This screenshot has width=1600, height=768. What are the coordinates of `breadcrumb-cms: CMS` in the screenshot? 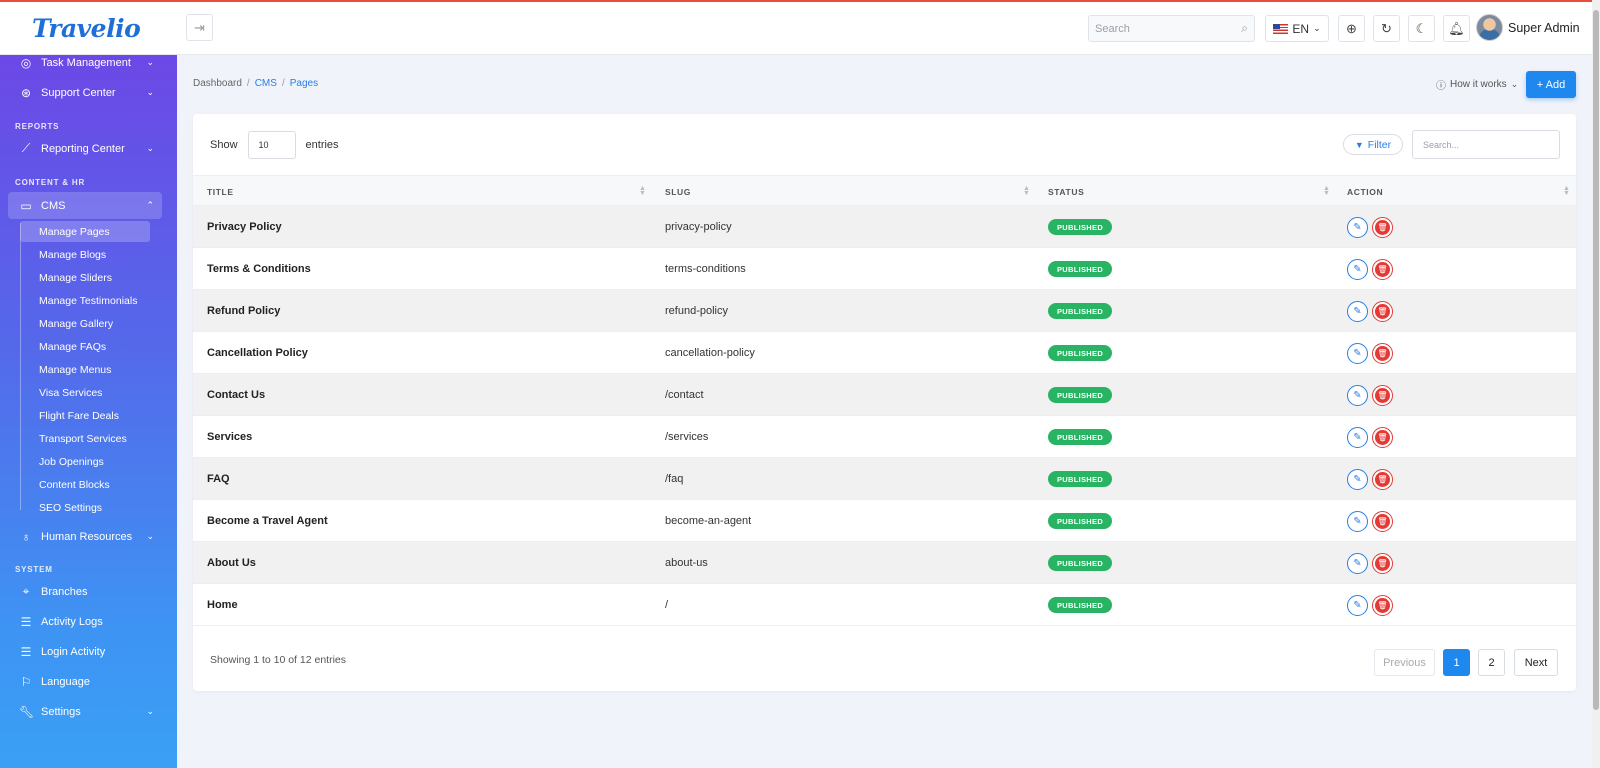 It's located at (266, 83).